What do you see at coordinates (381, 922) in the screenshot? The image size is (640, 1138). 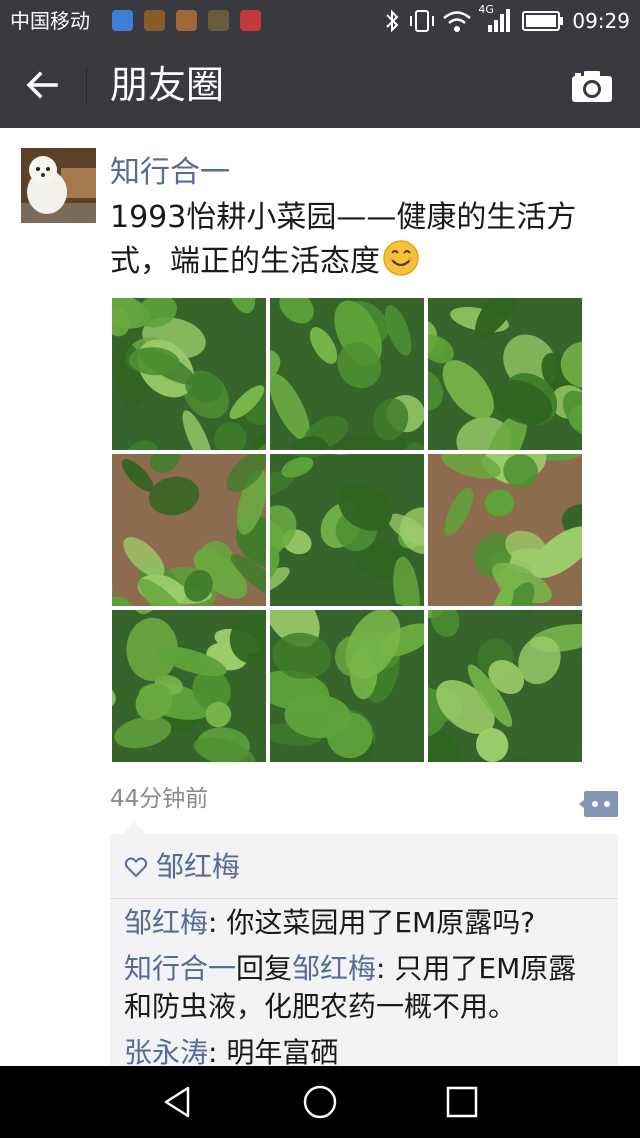 I see `comment-text: 你这菜园用了EM原露吗?` at bounding box center [381, 922].